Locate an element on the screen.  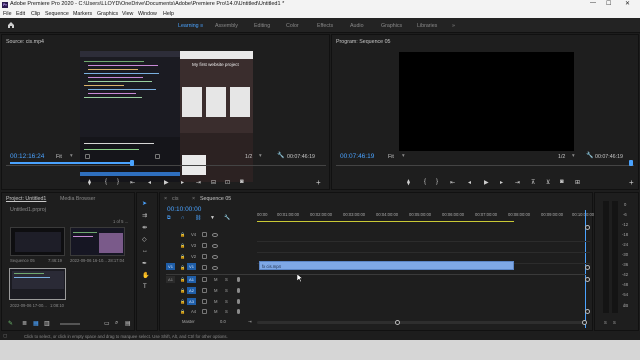
menu-help: Help is located at coordinates (168, 14).